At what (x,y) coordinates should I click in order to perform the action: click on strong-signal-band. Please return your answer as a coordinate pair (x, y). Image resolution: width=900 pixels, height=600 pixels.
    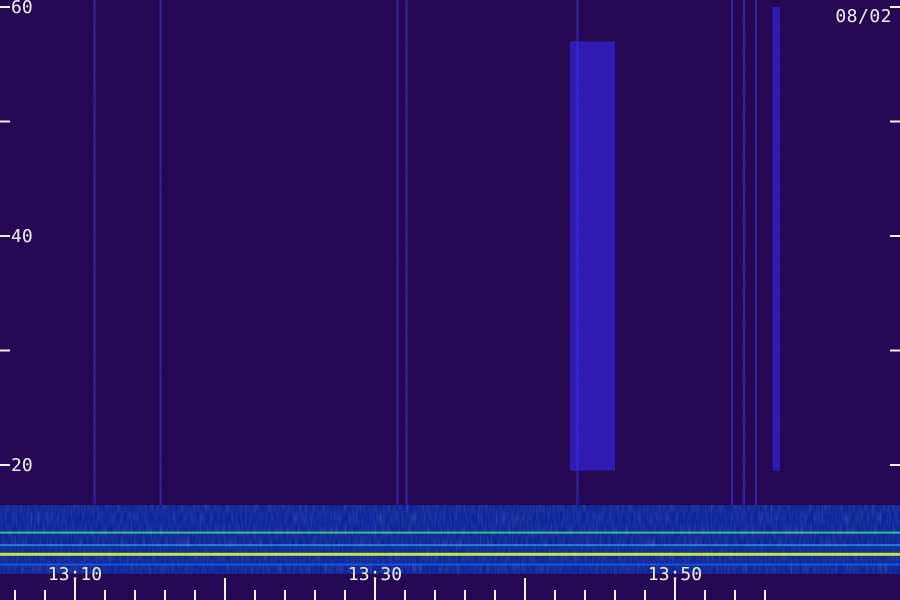
    Looking at the image, I should click on (450, 539).